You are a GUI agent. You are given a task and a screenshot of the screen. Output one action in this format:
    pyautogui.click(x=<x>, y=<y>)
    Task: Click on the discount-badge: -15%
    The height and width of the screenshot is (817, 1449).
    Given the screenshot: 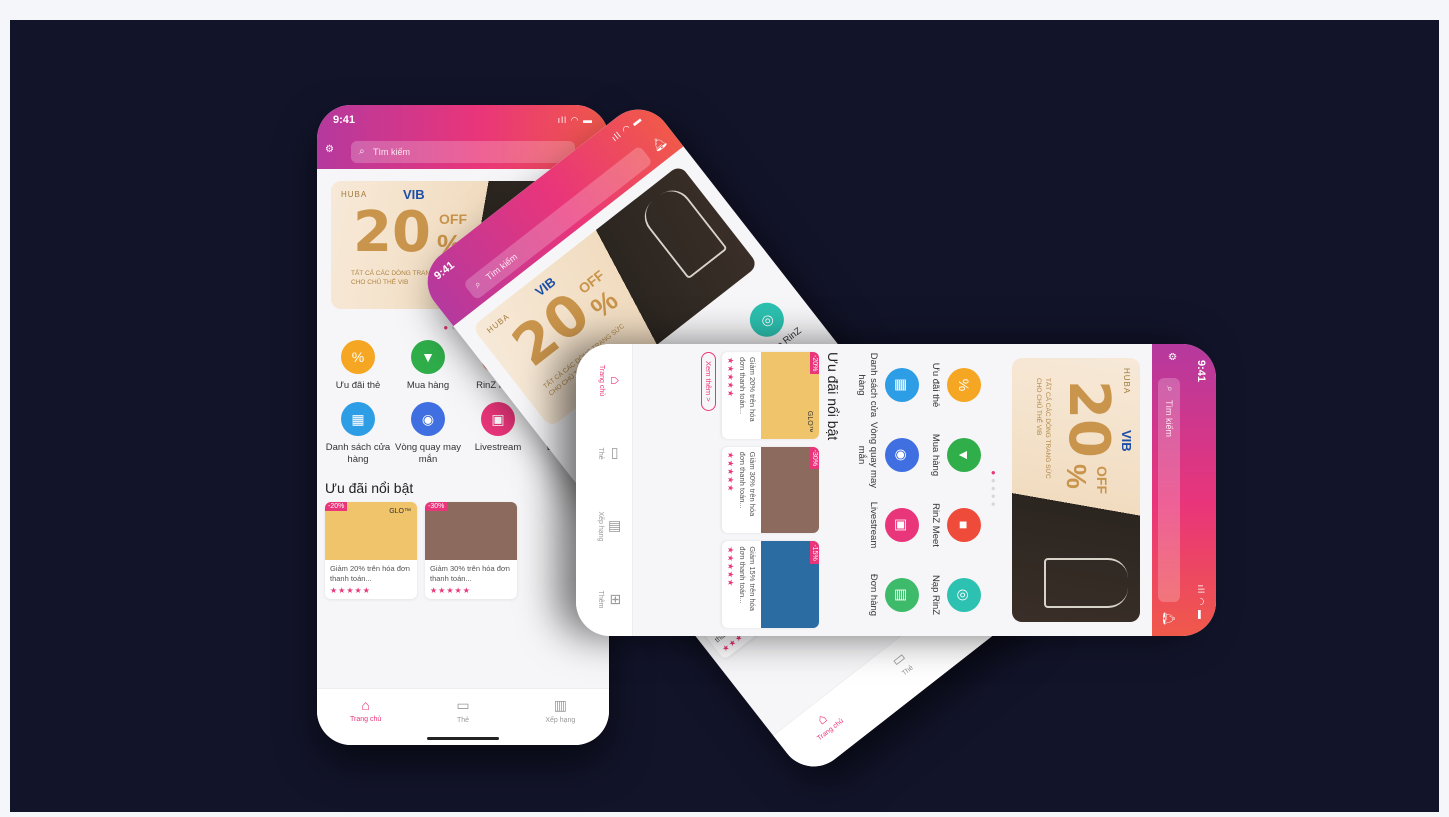 What is the action you would take?
    pyautogui.click(x=814, y=552)
    